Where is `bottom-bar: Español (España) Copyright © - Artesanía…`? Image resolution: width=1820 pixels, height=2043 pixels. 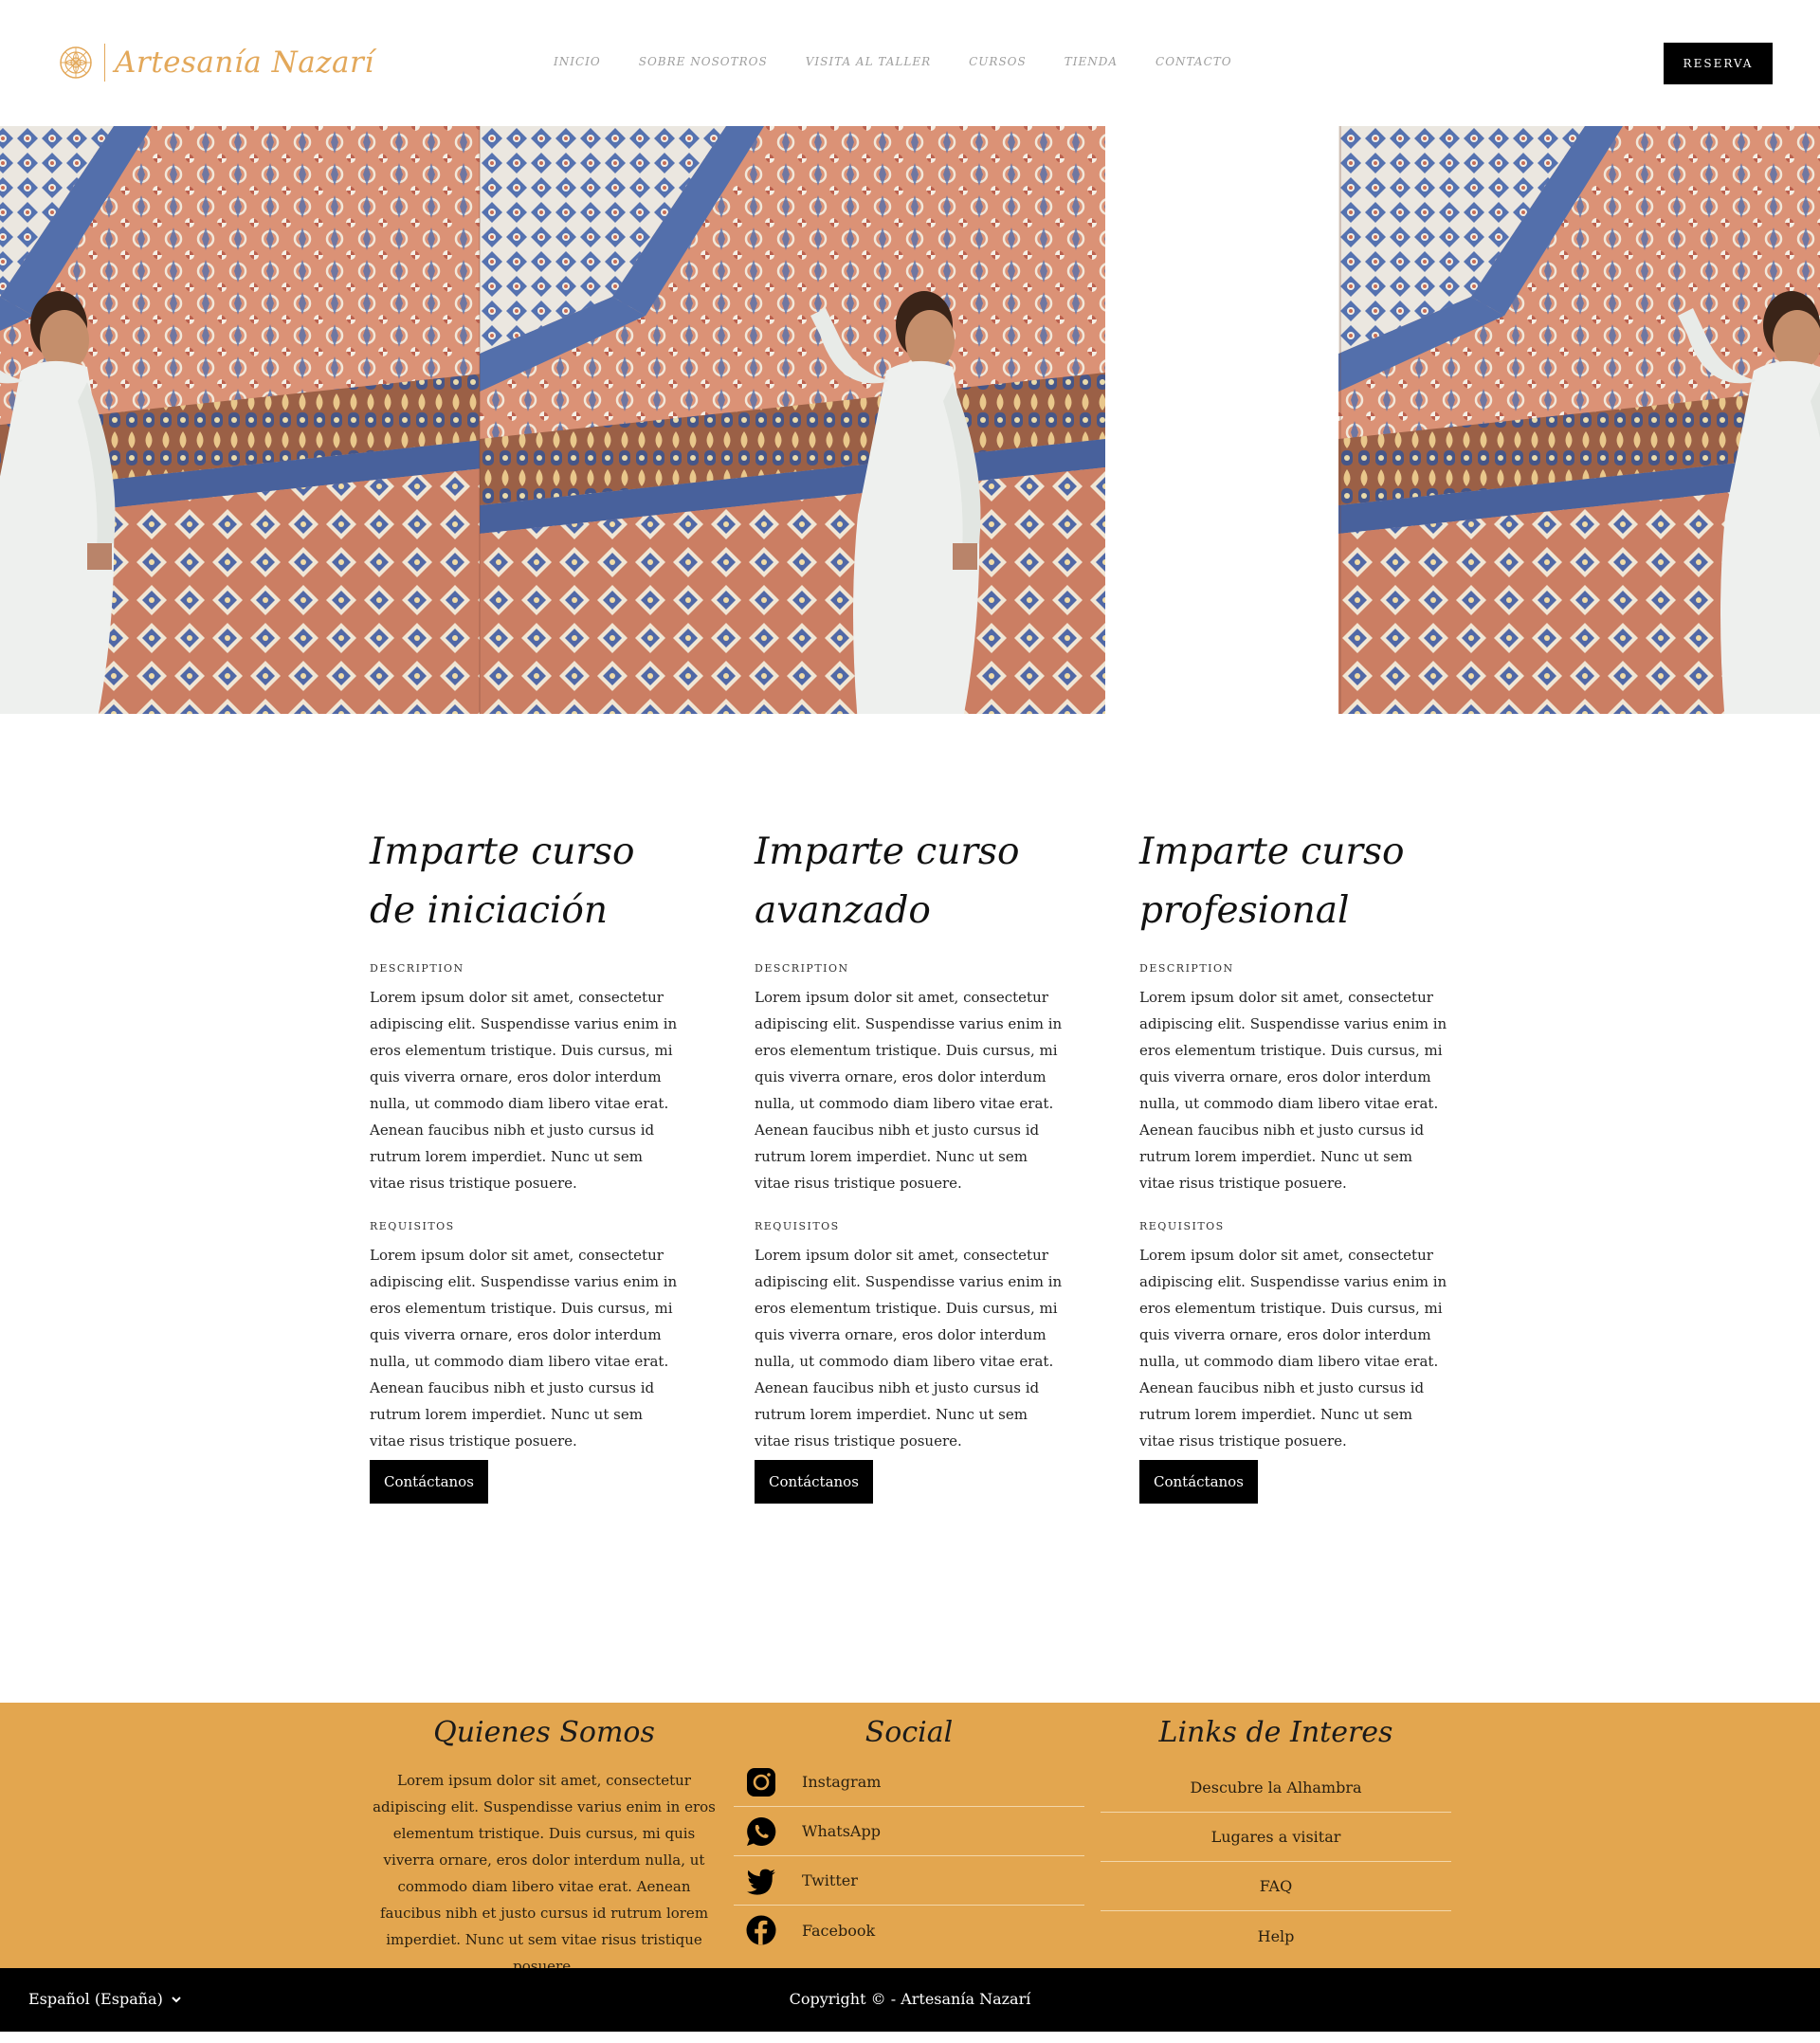 bottom-bar: Español (España) Copyright © - Artesanía… is located at coordinates (910, 2000).